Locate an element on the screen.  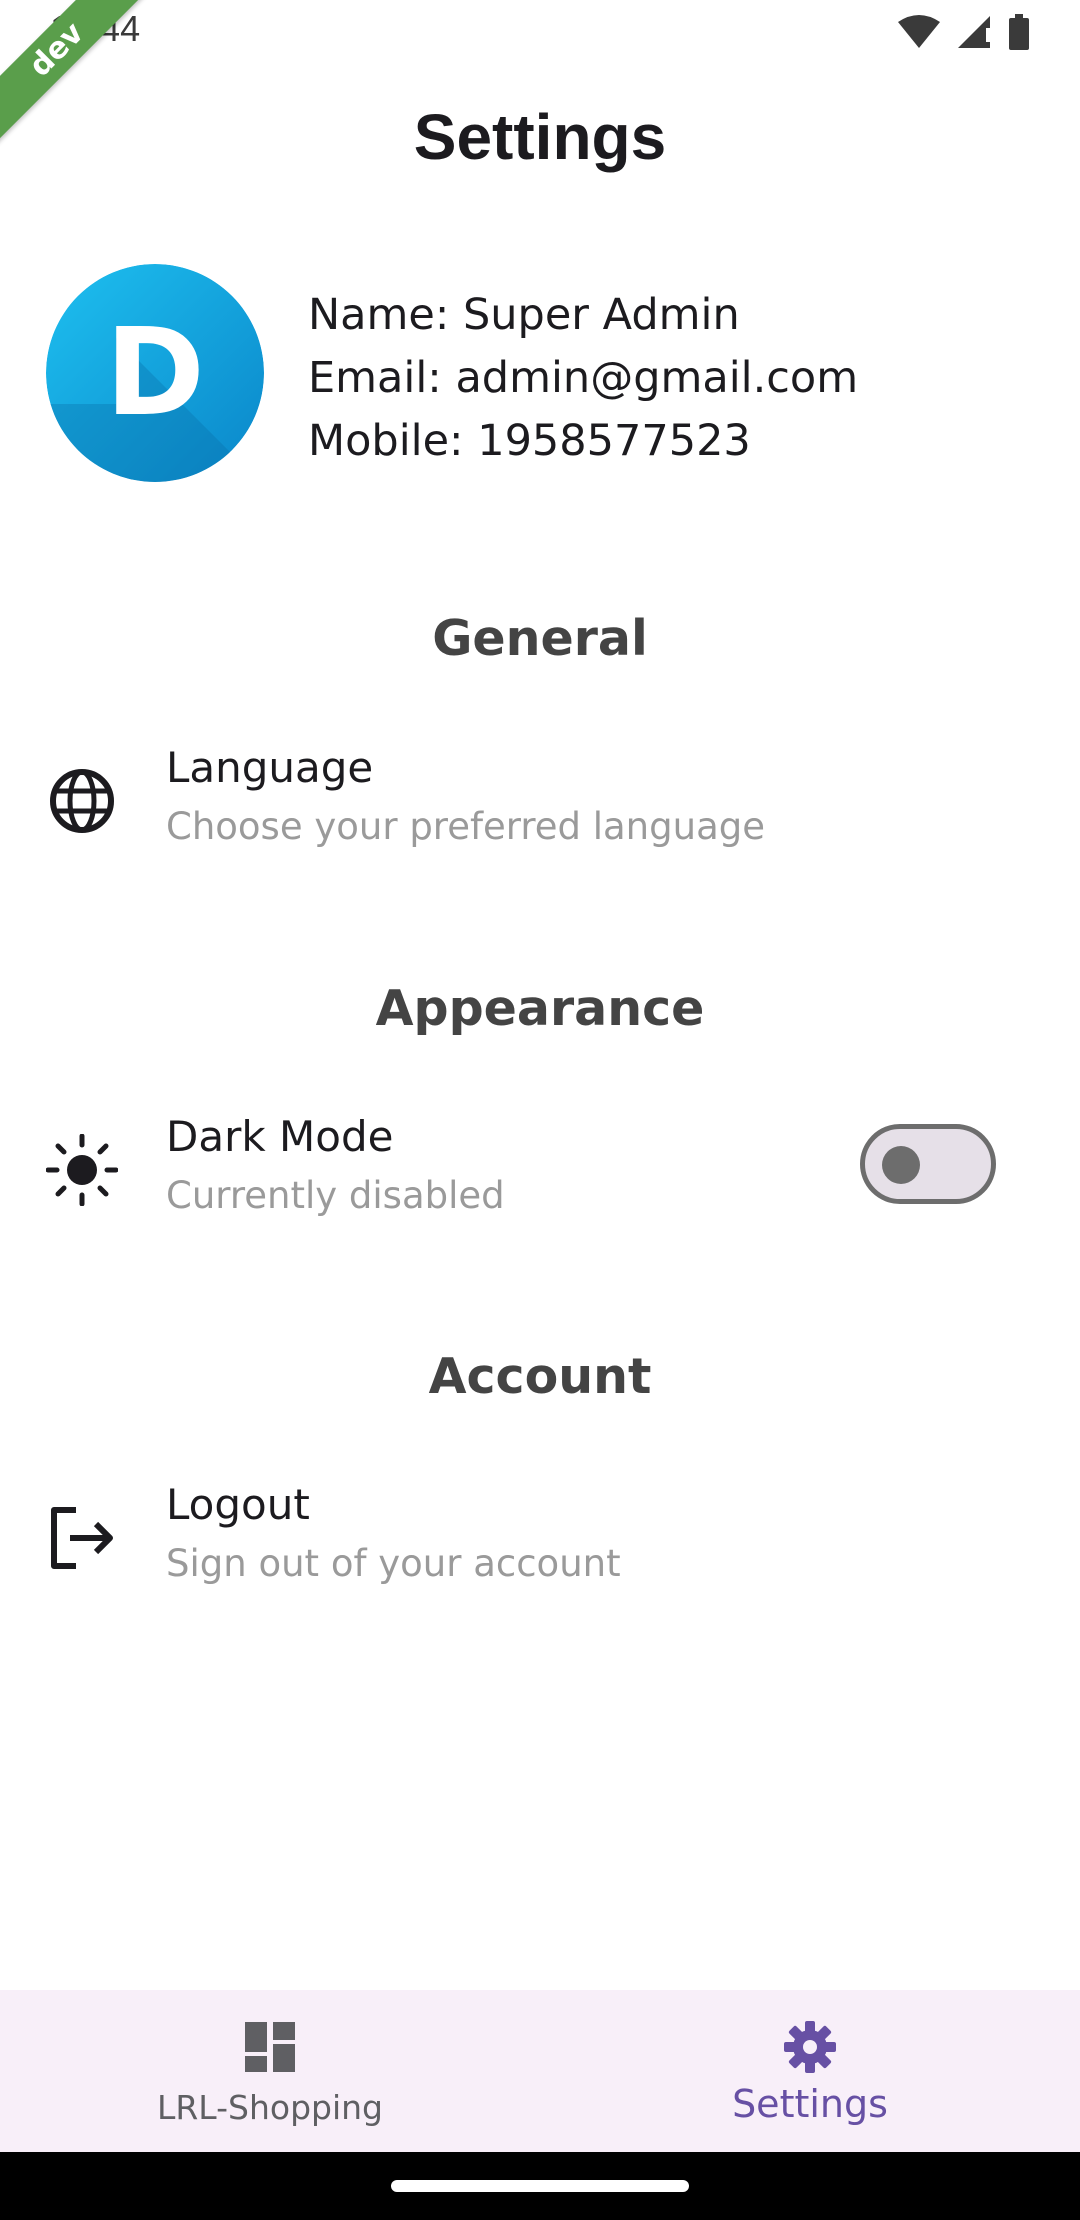
profile-name: Name: Super Admin is located at coordinates (524, 315).